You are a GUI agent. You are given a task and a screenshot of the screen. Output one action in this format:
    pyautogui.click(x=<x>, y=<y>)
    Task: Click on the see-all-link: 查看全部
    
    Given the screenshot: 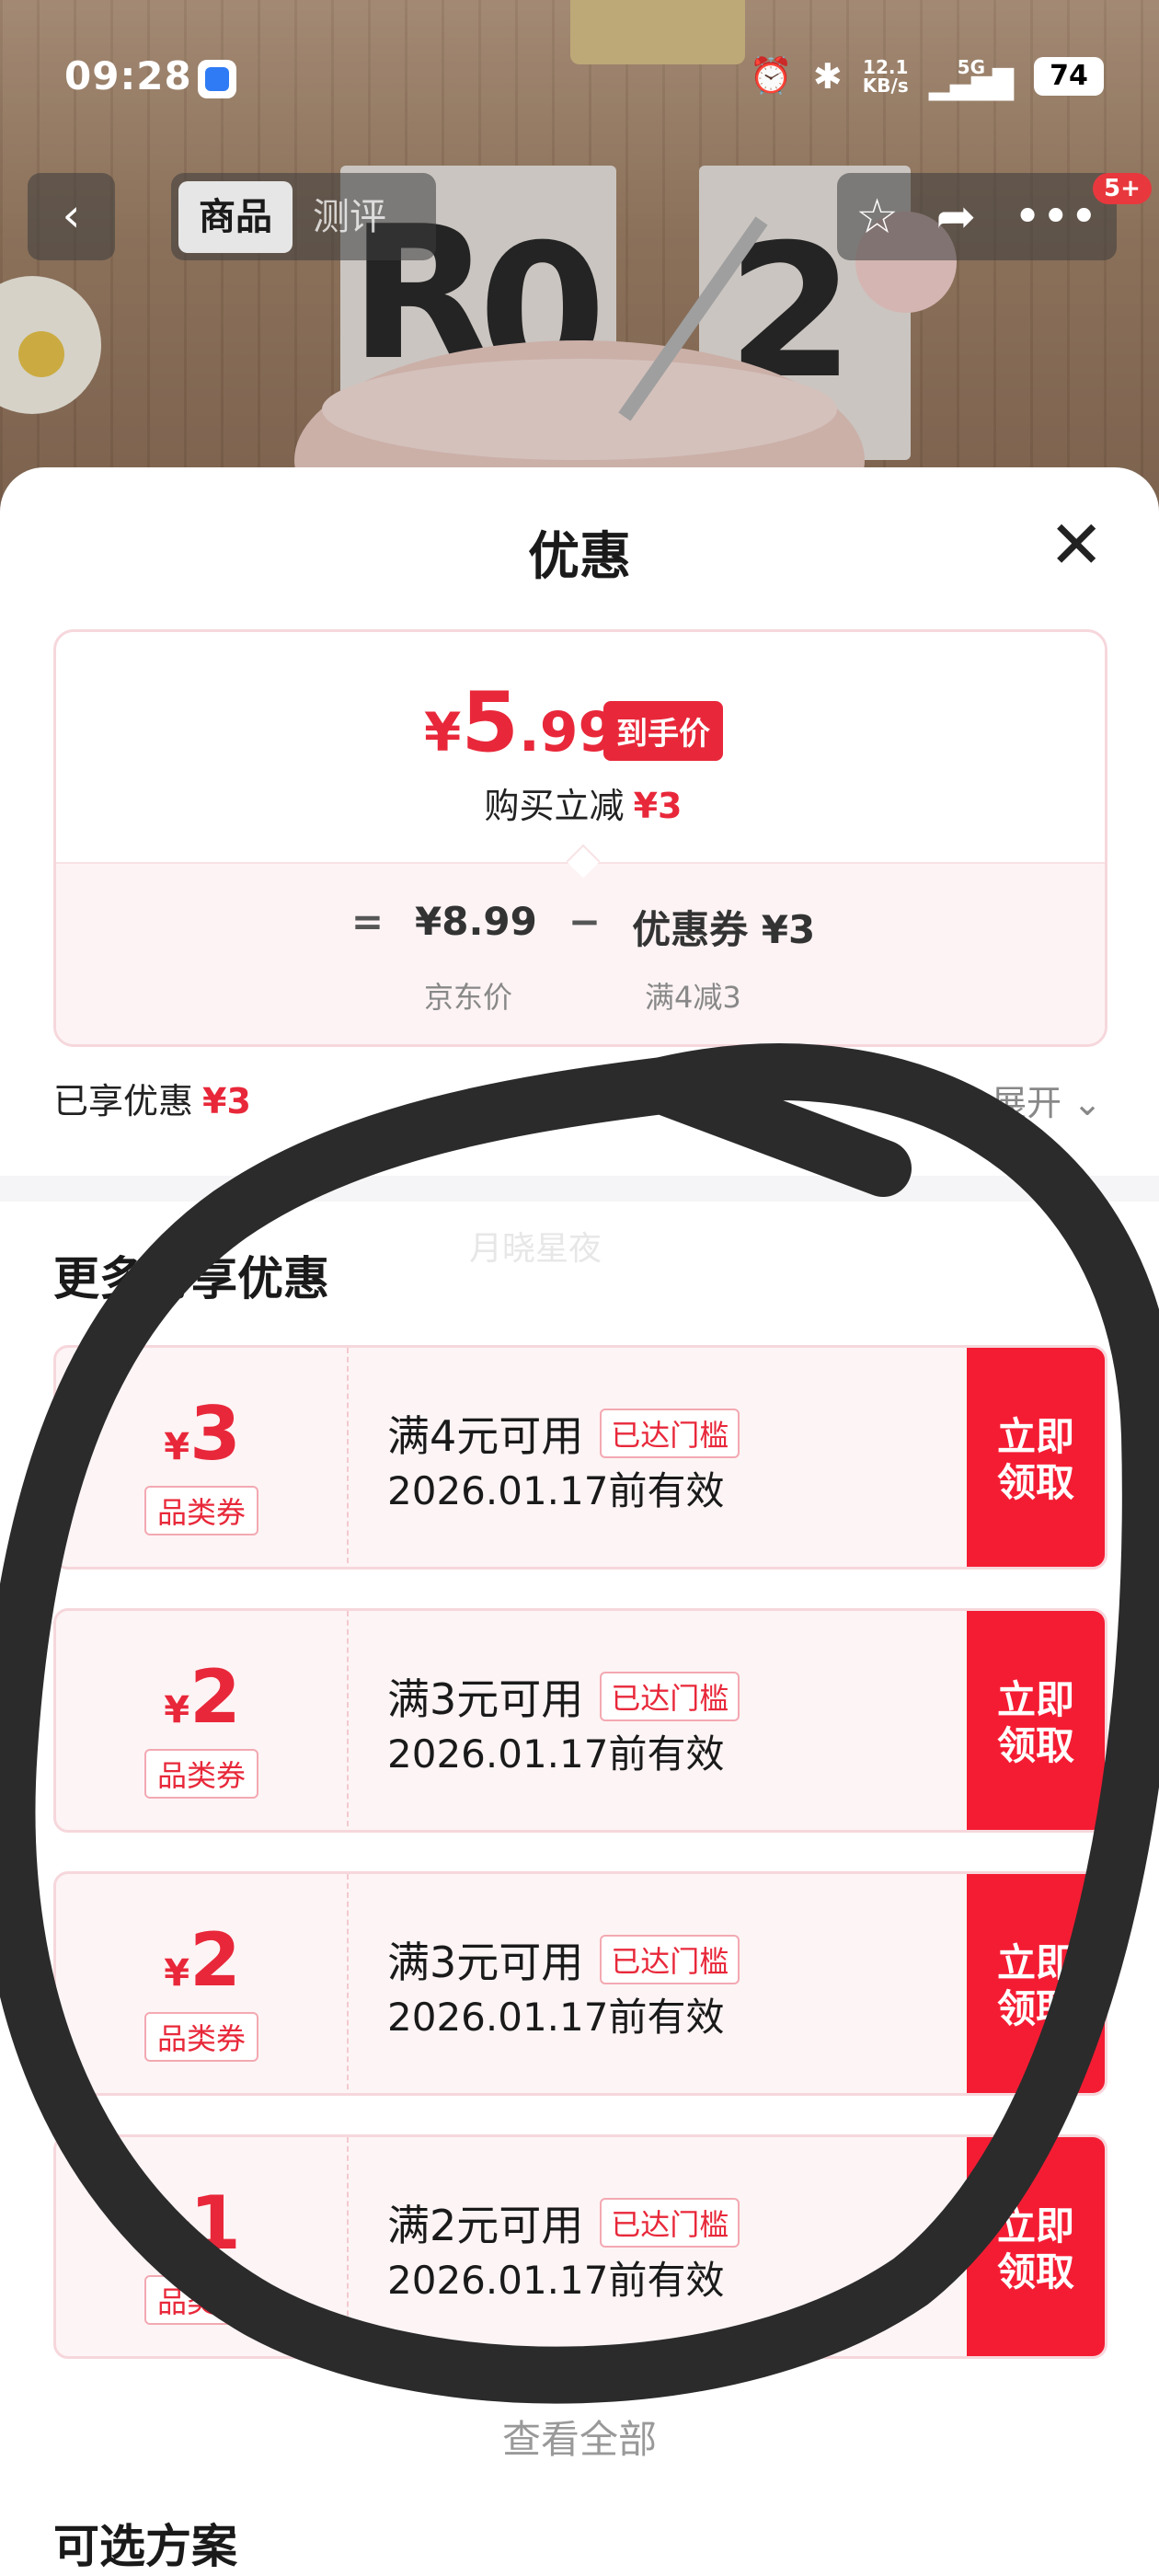 What is the action you would take?
    pyautogui.click(x=579, y=2437)
    